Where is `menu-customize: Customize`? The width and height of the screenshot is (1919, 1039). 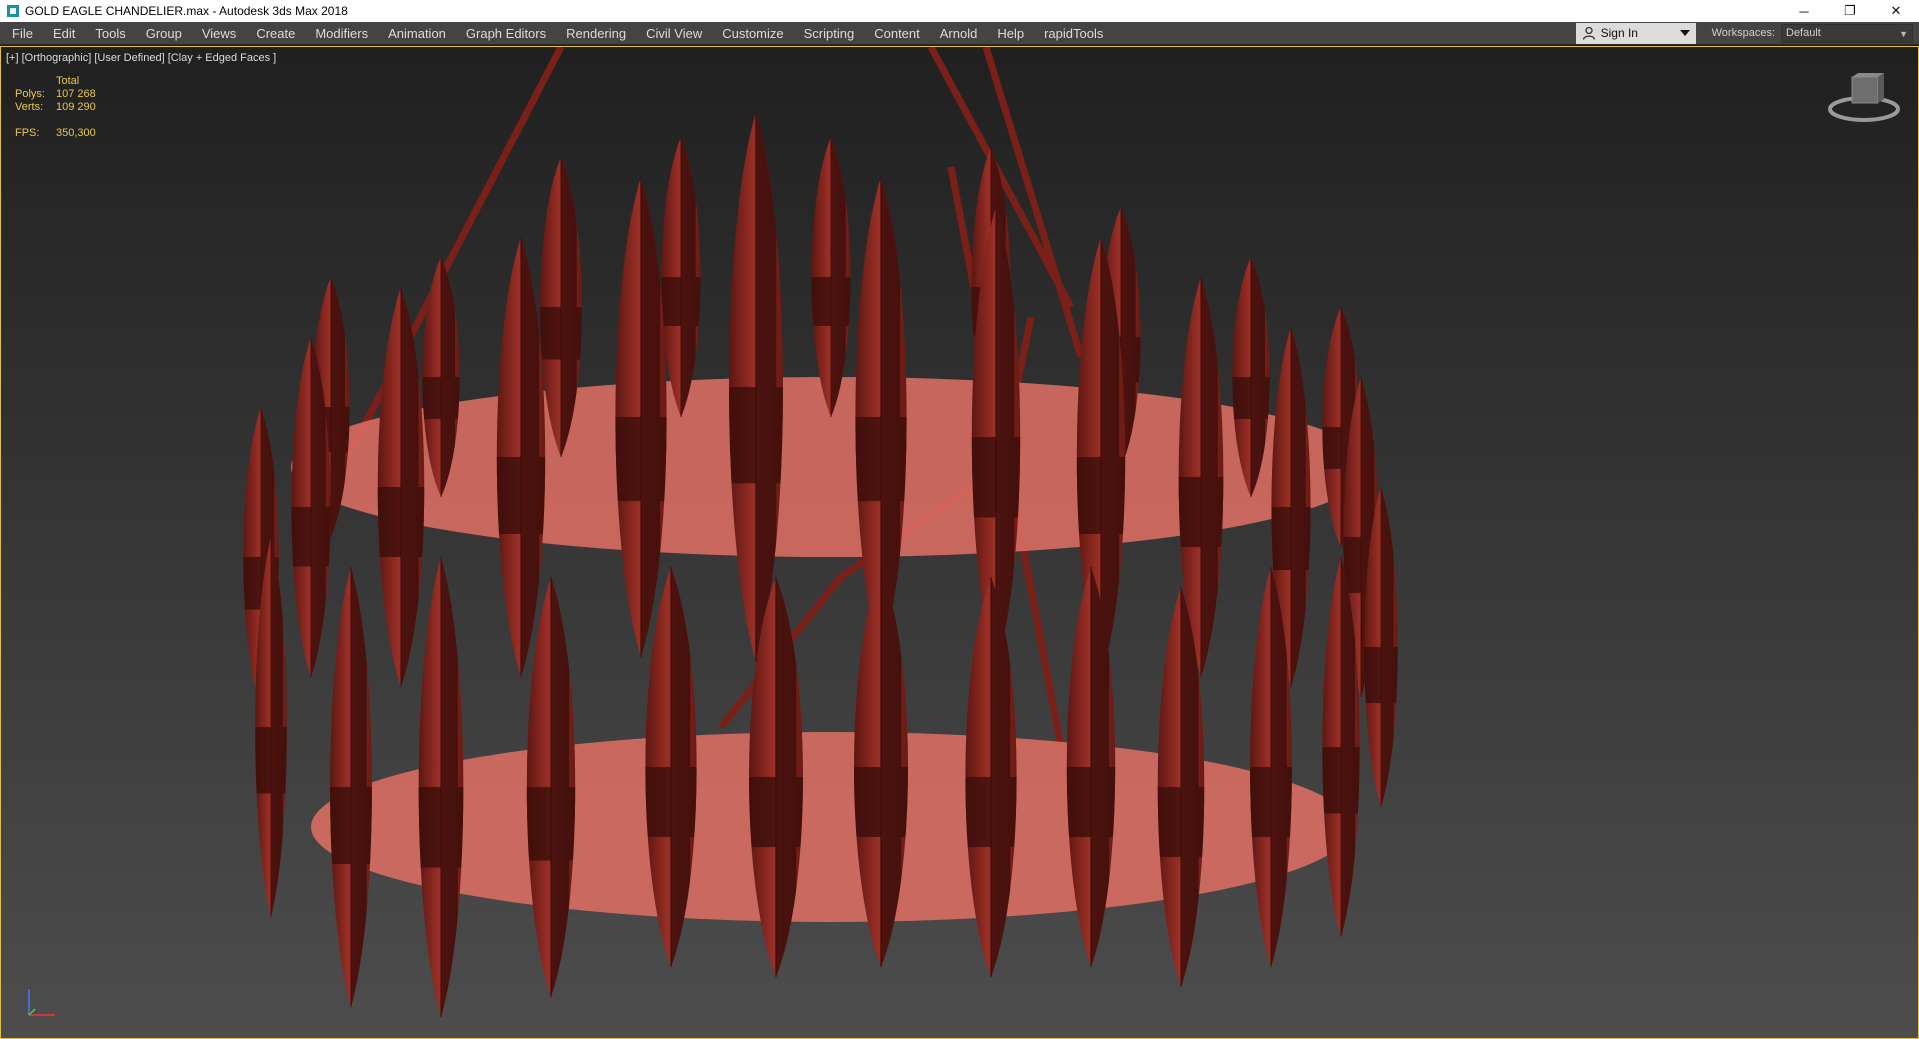 menu-customize: Customize is located at coordinates (752, 33).